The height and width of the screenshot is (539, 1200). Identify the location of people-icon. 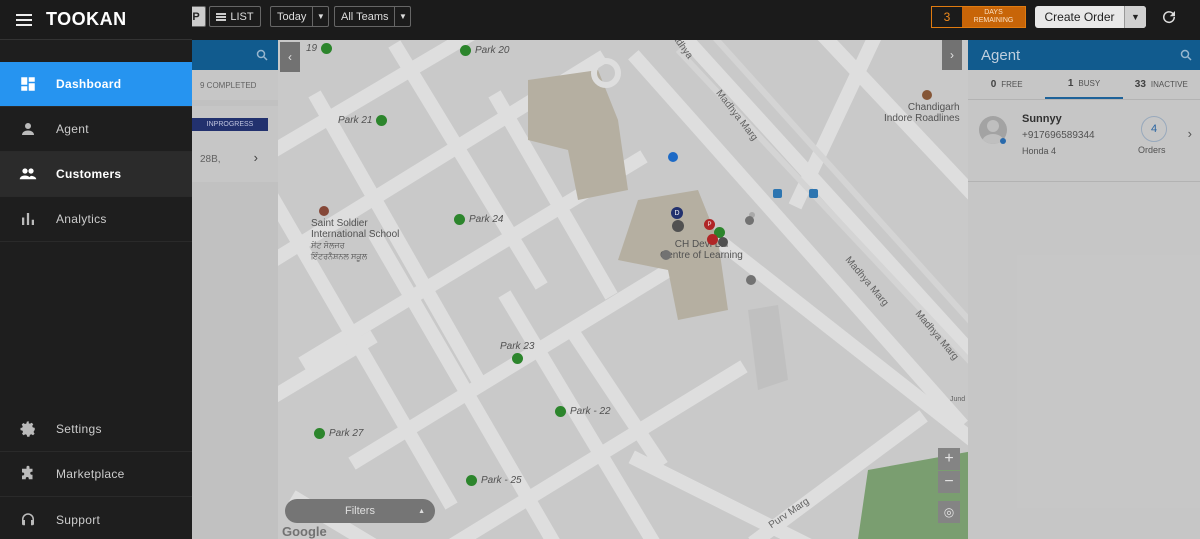
(28, 174).